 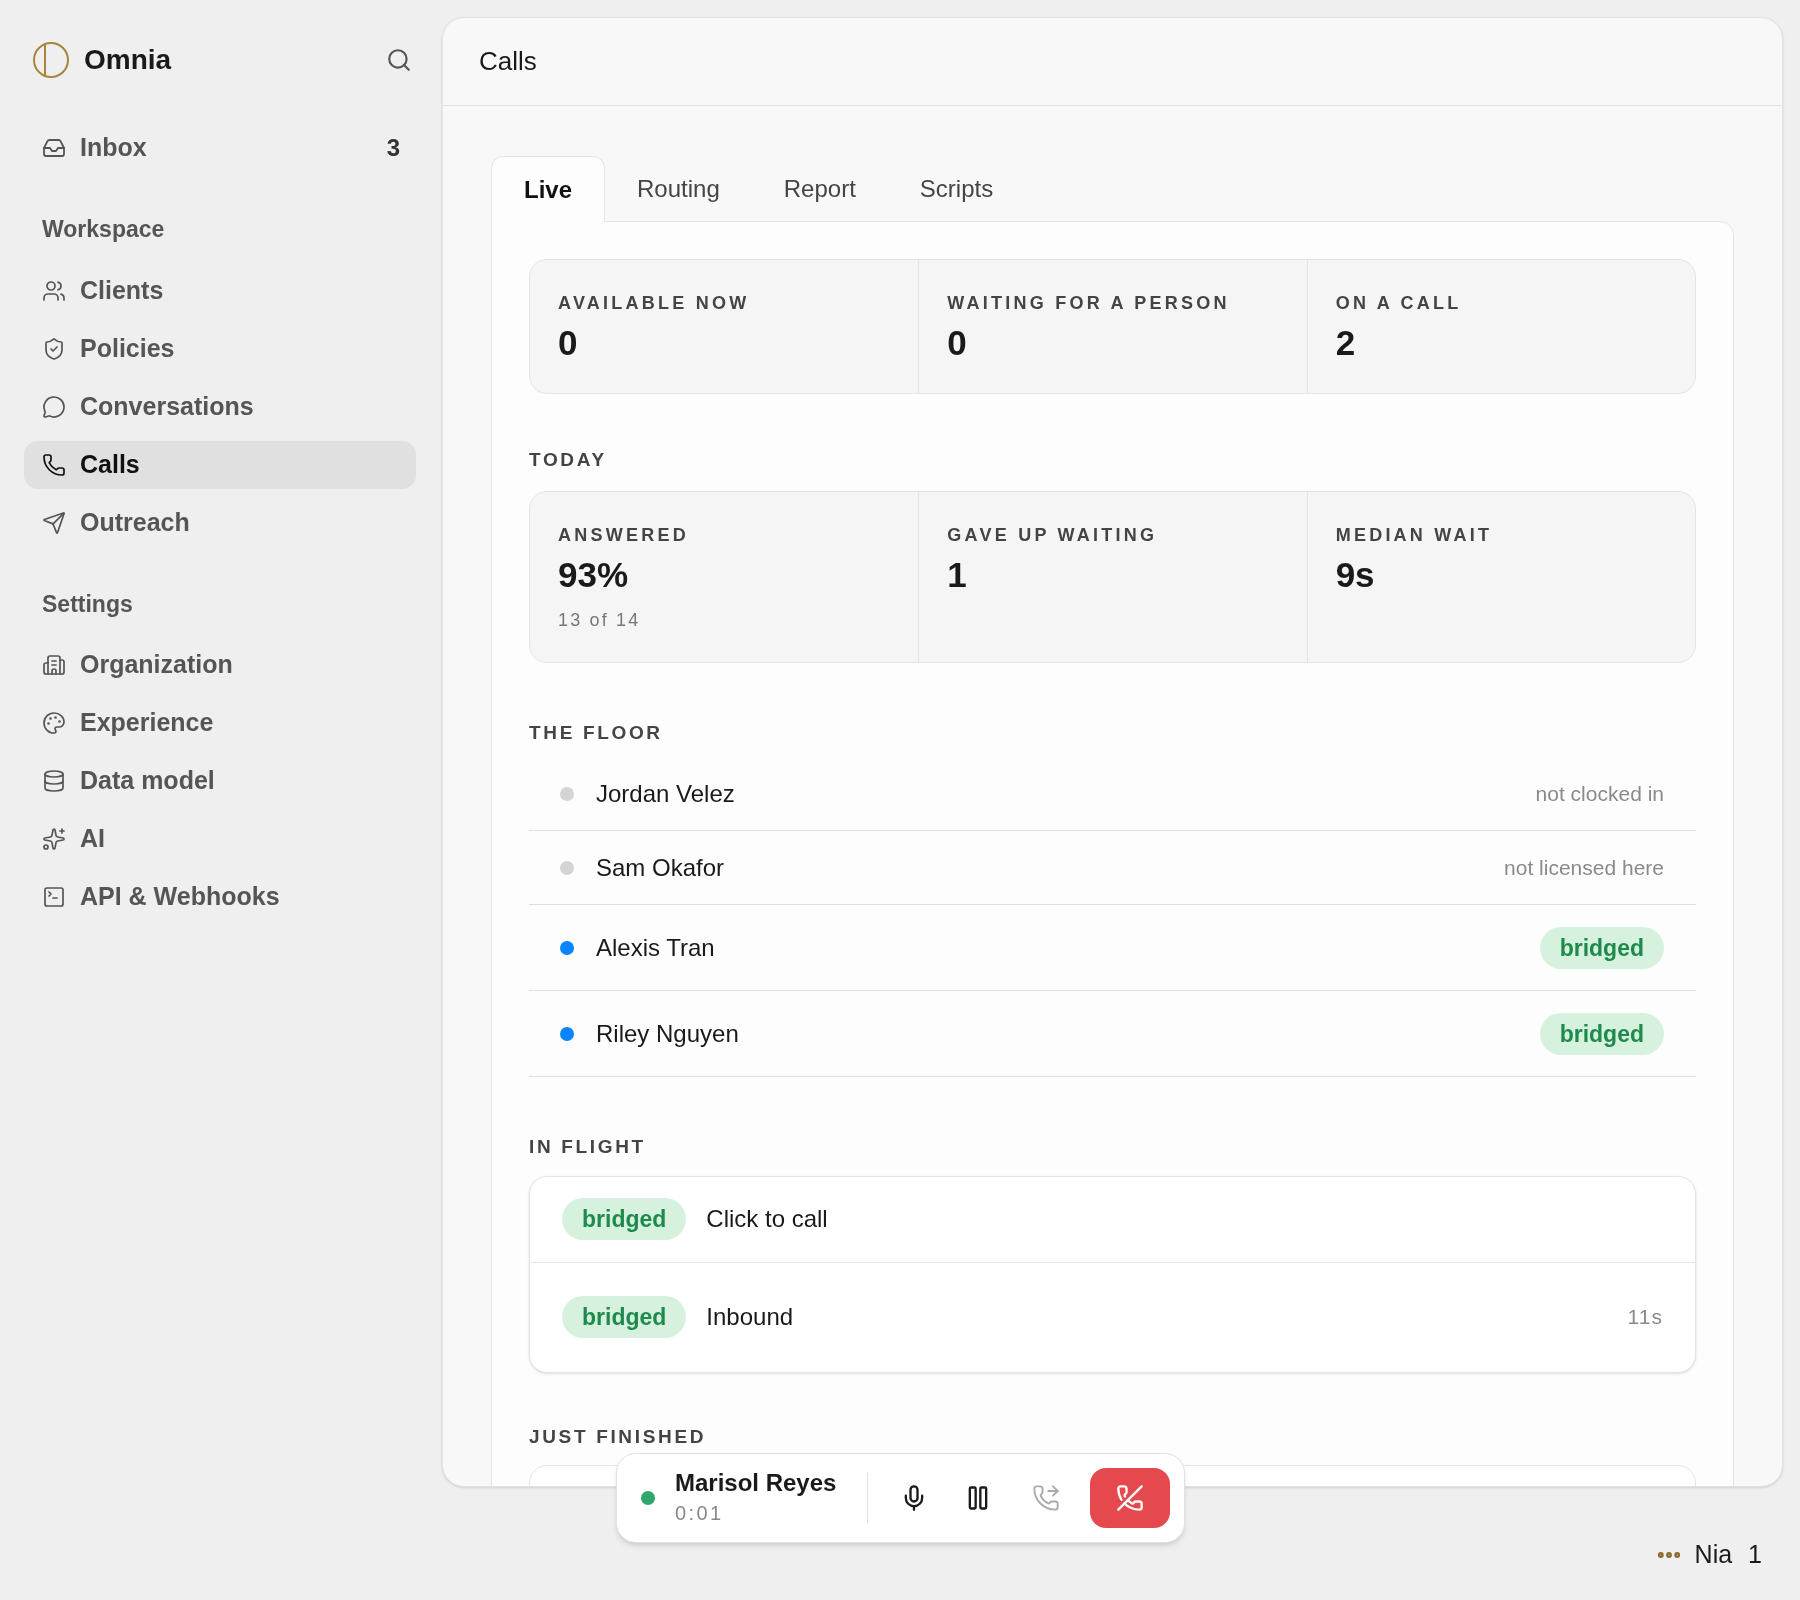 What do you see at coordinates (1399, 303) in the screenshot?
I see `stat-label: ON A CALL` at bounding box center [1399, 303].